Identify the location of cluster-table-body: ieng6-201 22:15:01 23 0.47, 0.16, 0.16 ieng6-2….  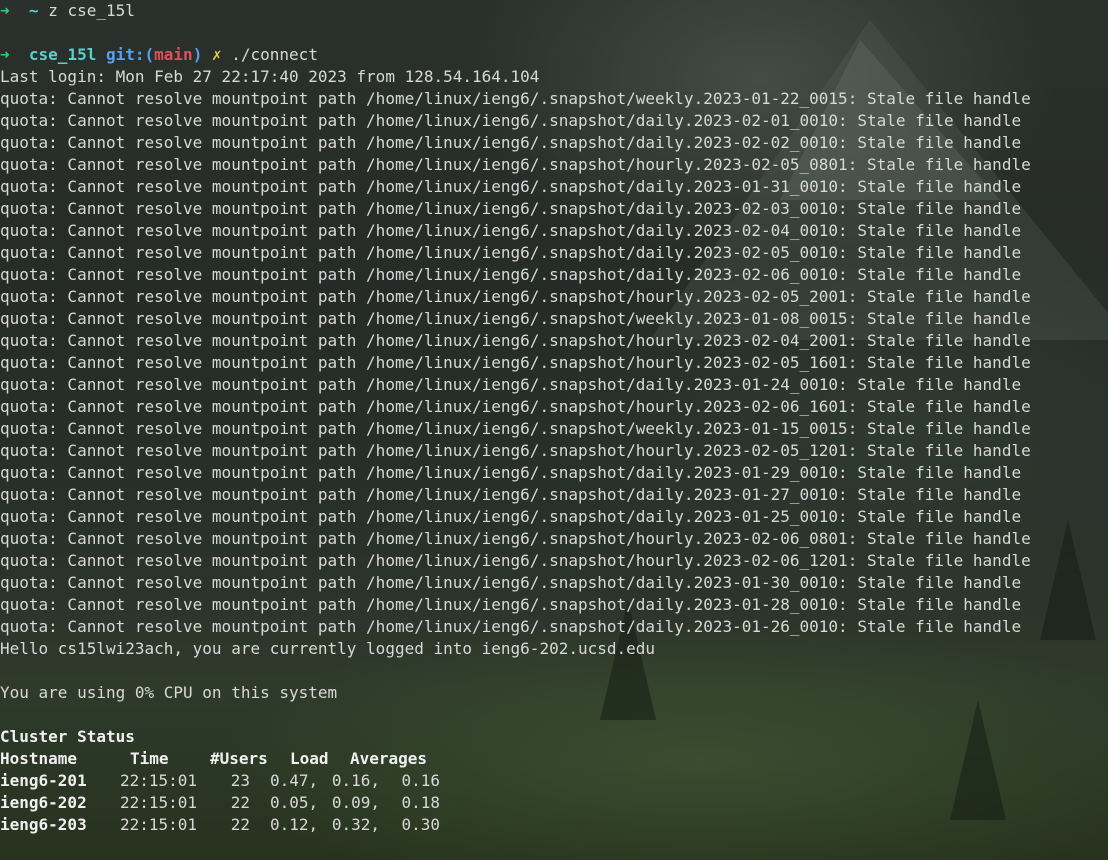
(554, 803).